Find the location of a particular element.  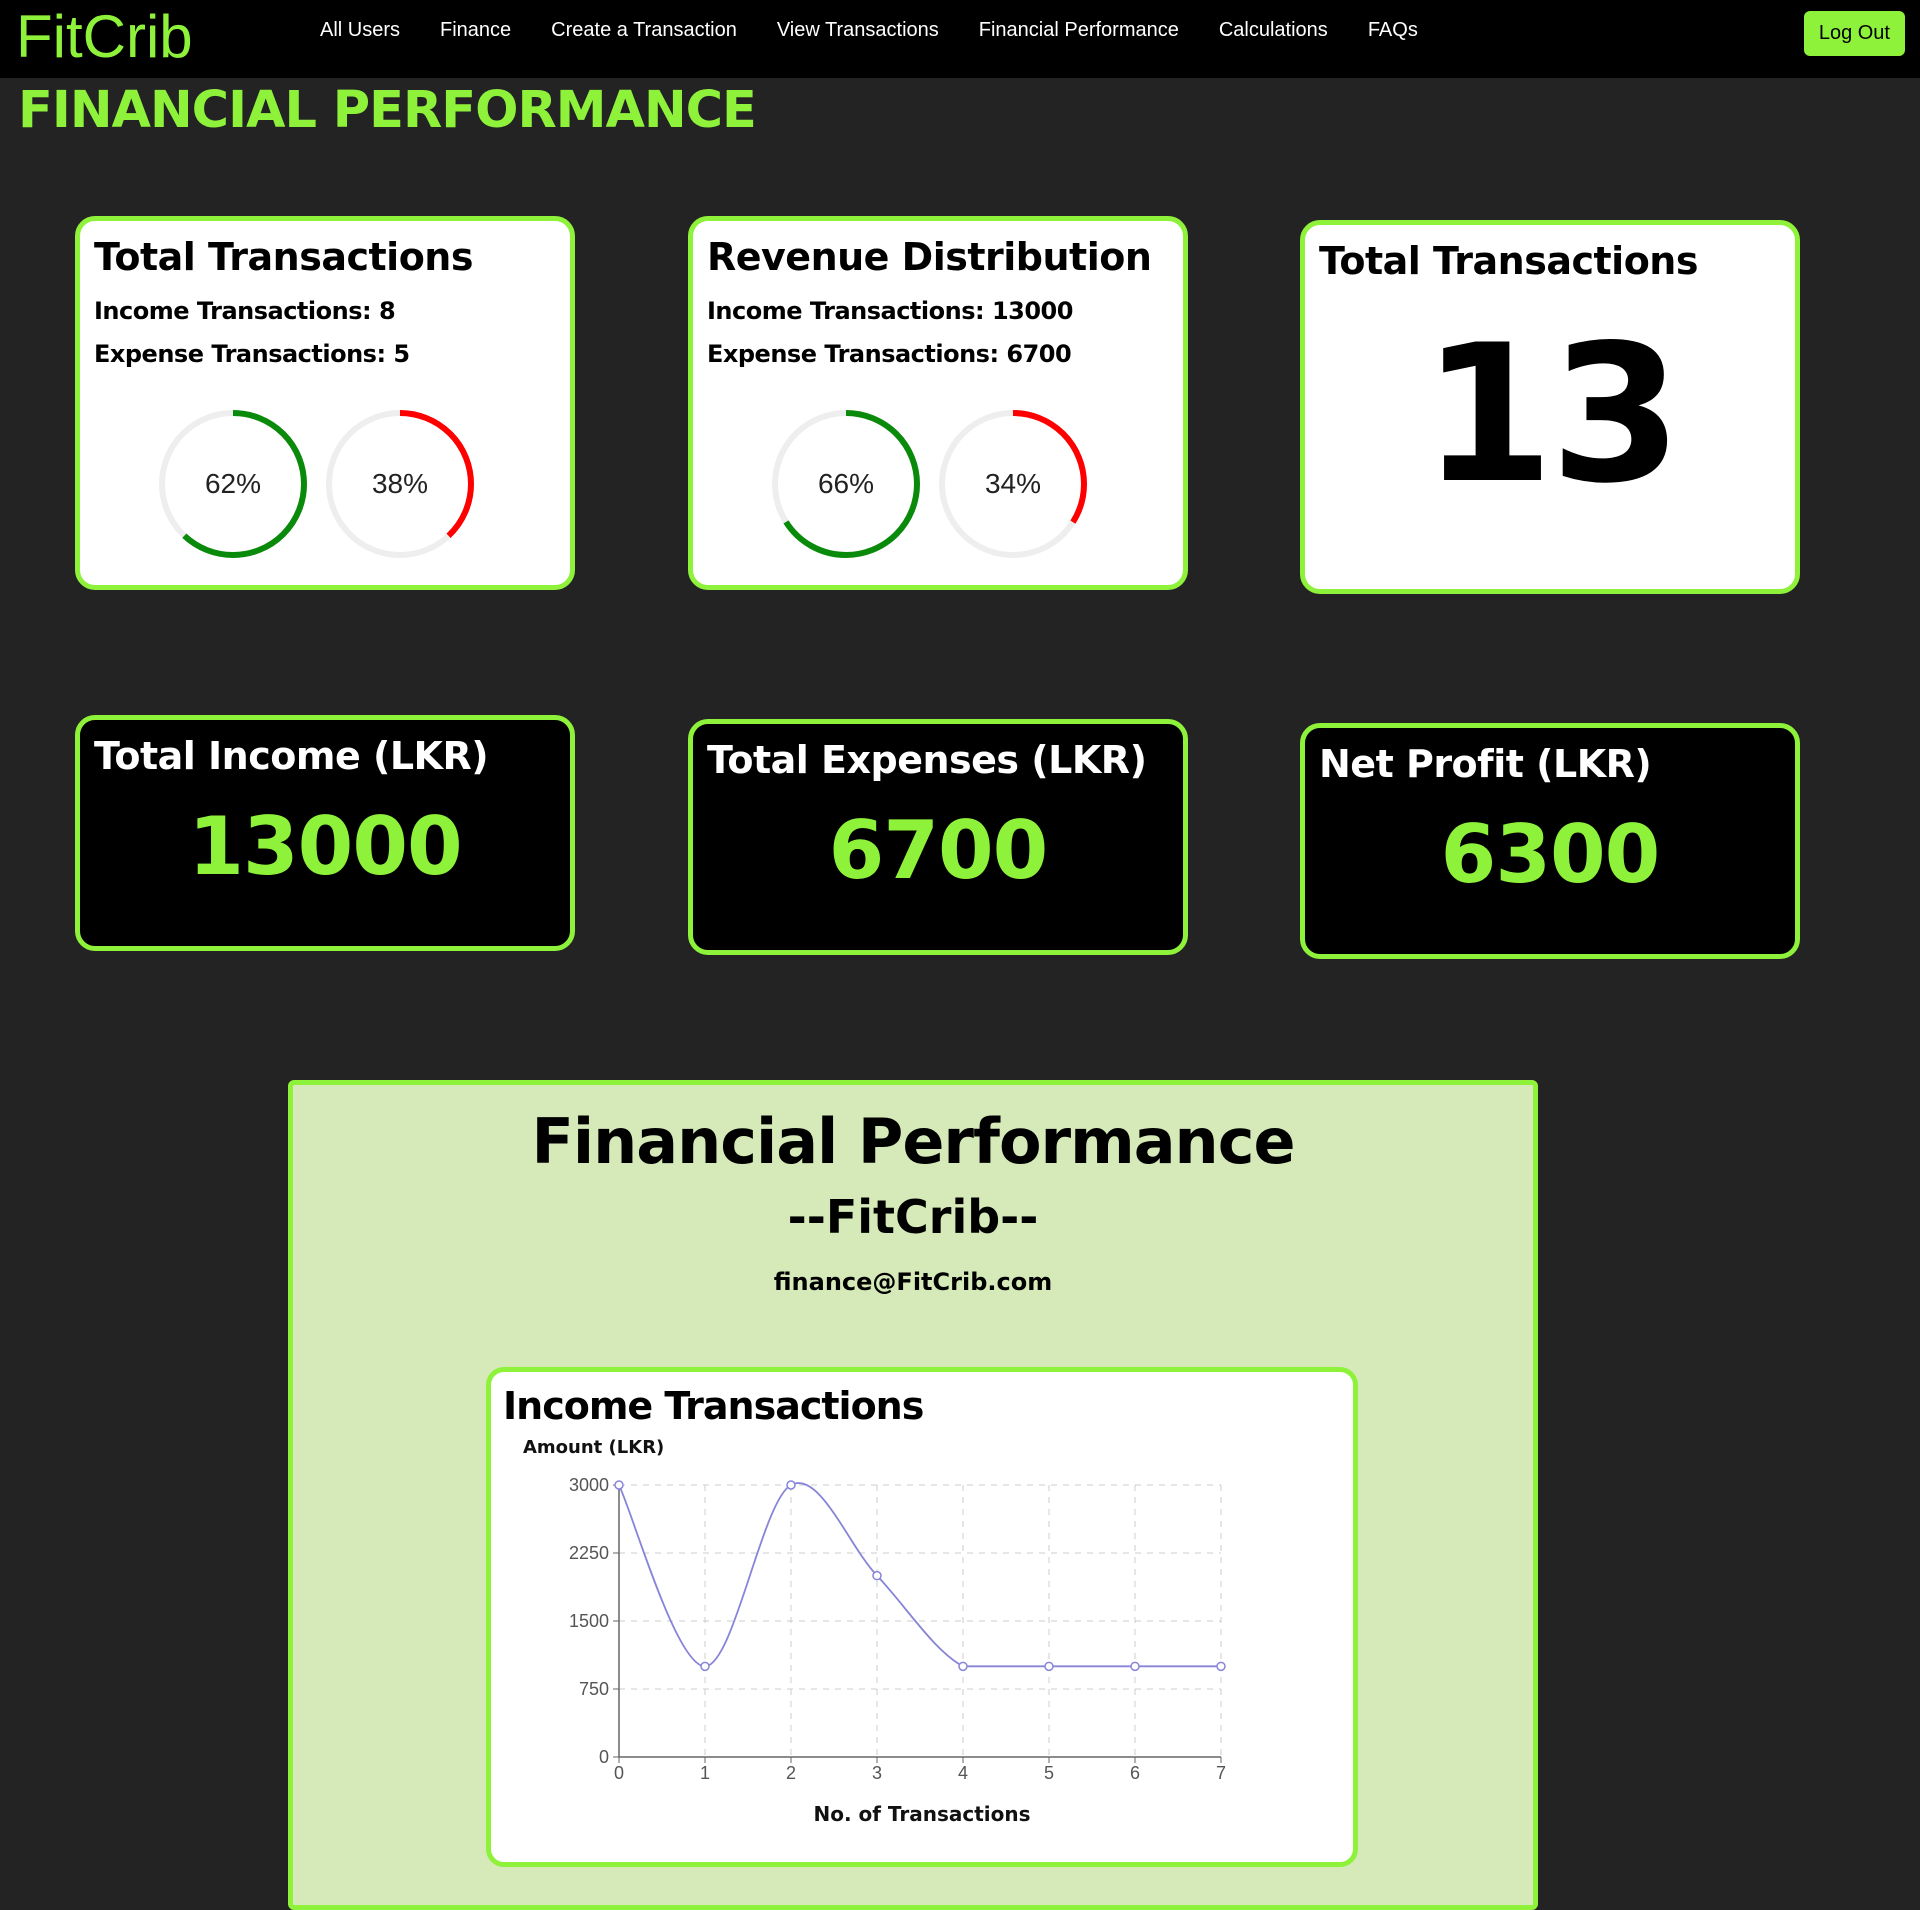

gauge-percent: 34% is located at coordinates (1013, 483).